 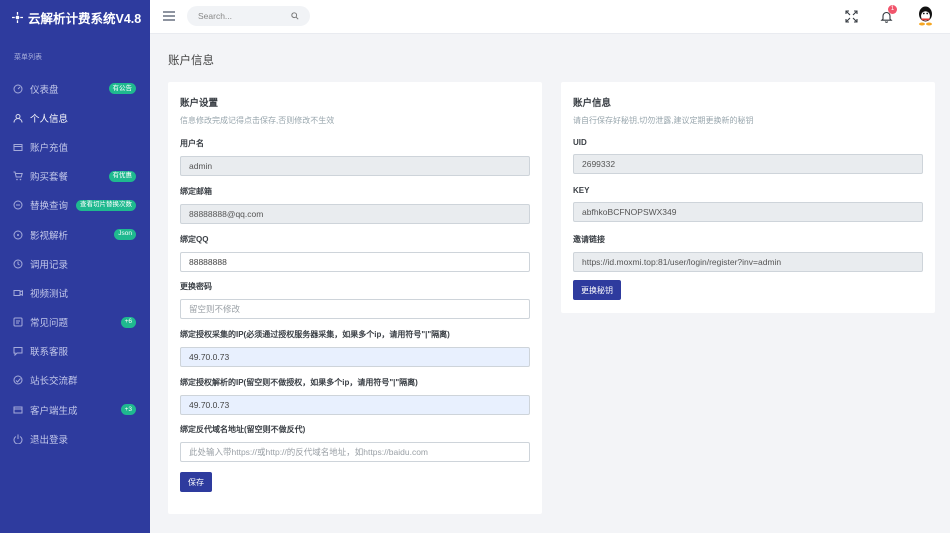 What do you see at coordinates (192, 143) in the screenshot?
I see `username-label: 用户名` at bounding box center [192, 143].